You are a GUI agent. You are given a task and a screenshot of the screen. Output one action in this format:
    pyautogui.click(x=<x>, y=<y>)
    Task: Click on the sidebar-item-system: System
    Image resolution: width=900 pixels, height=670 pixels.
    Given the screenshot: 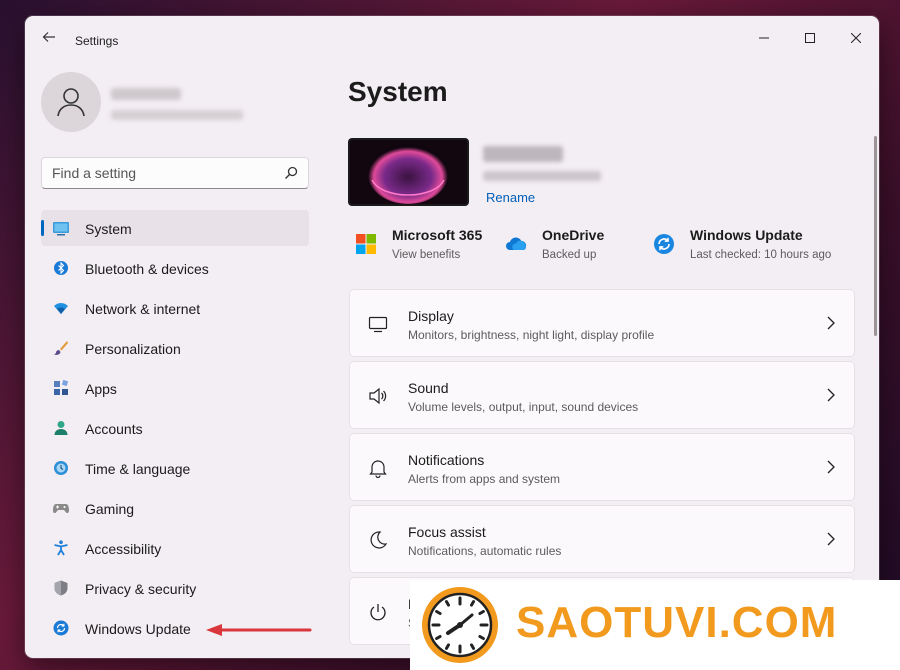 What is the action you would take?
    pyautogui.click(x=175, y=228)
    